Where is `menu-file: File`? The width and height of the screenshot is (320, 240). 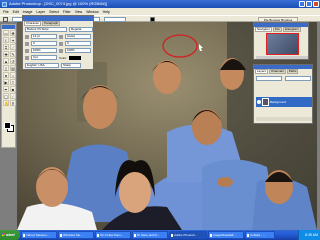 menu-file: File is located at coordinates (6, 12).